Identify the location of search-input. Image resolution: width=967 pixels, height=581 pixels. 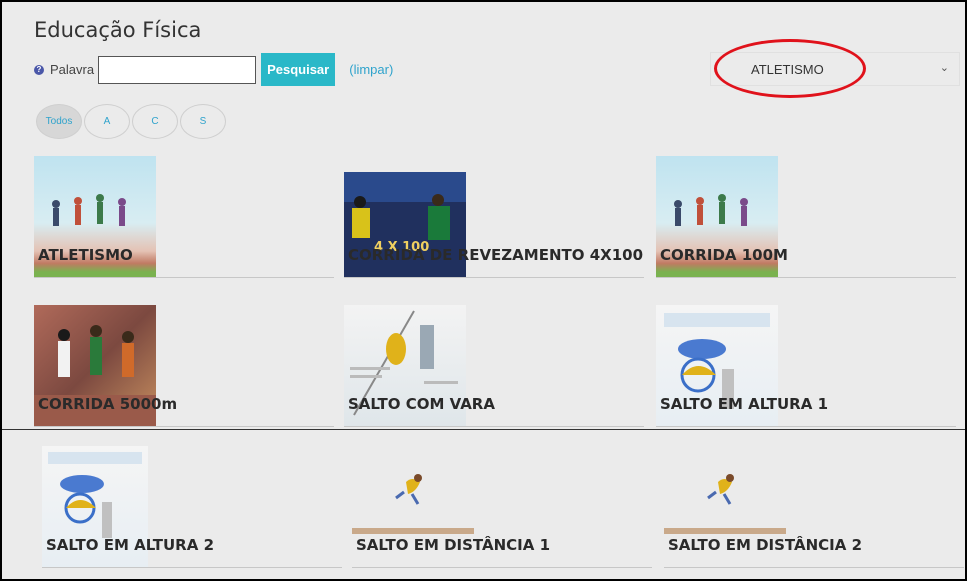
(177, 69).